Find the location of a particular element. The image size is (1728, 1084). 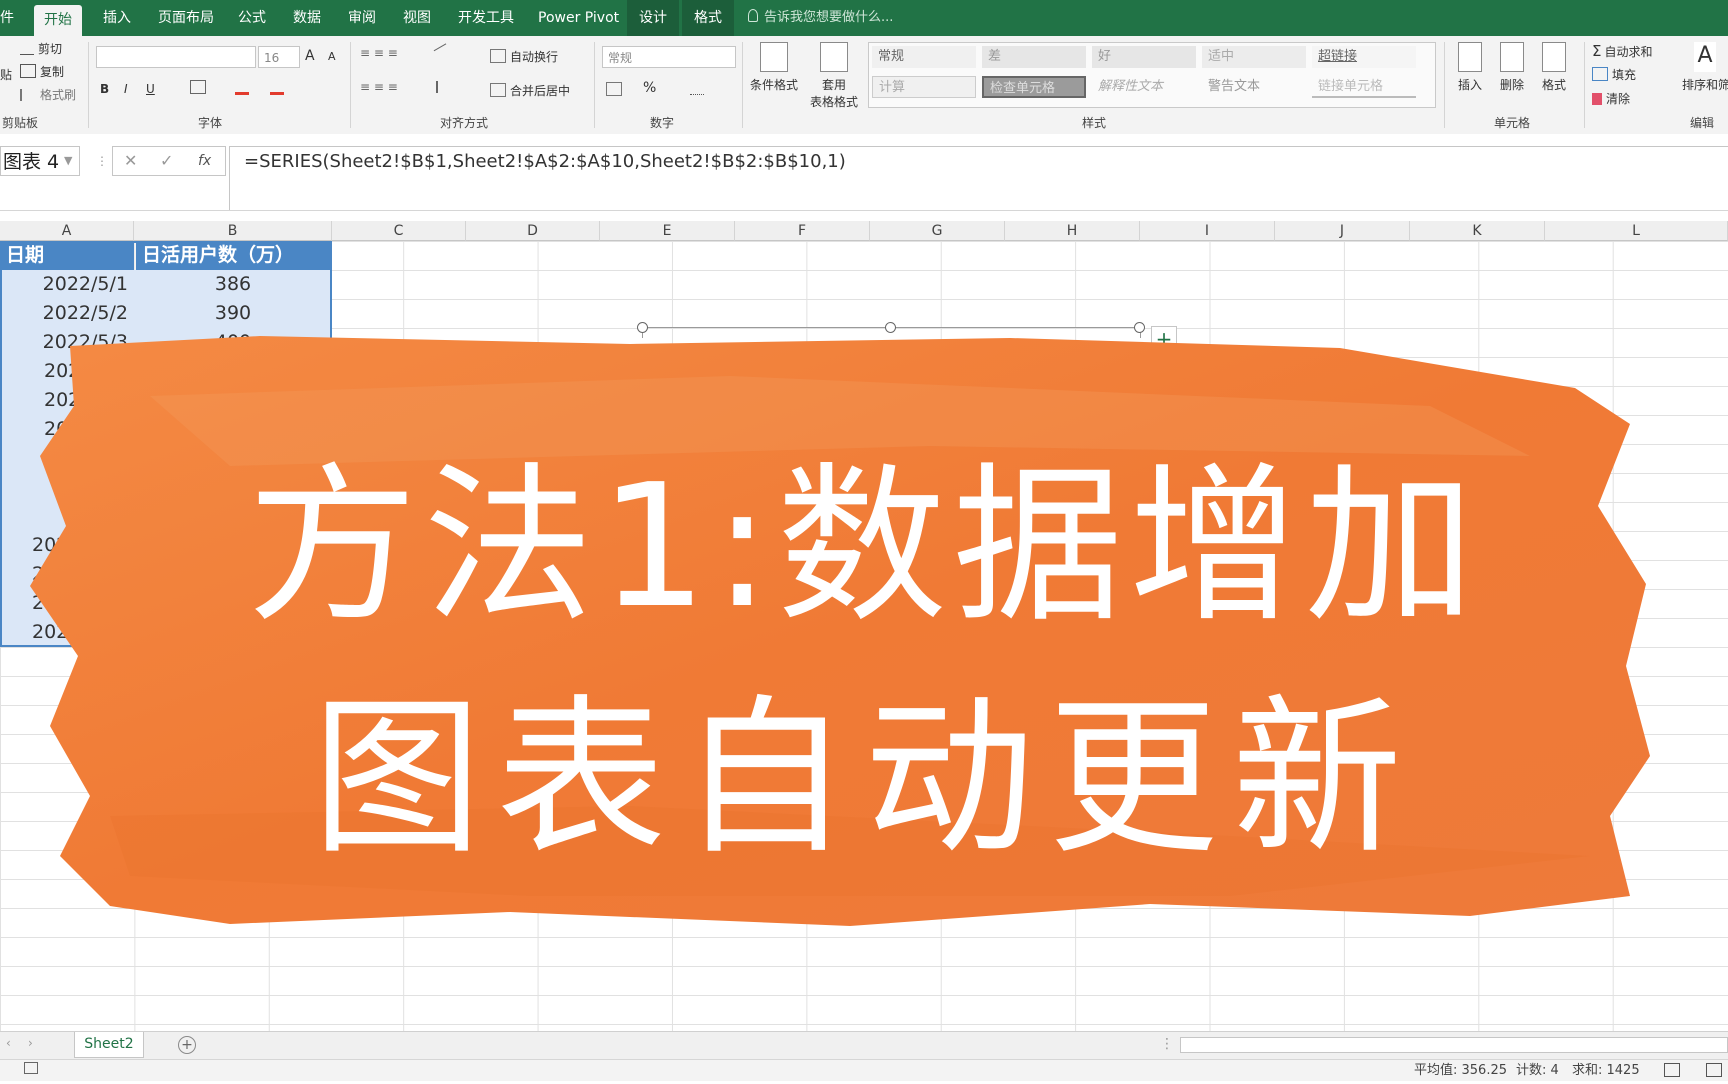

name-box-dropdown-icon: ▼ is located at coordinates (68, 161).